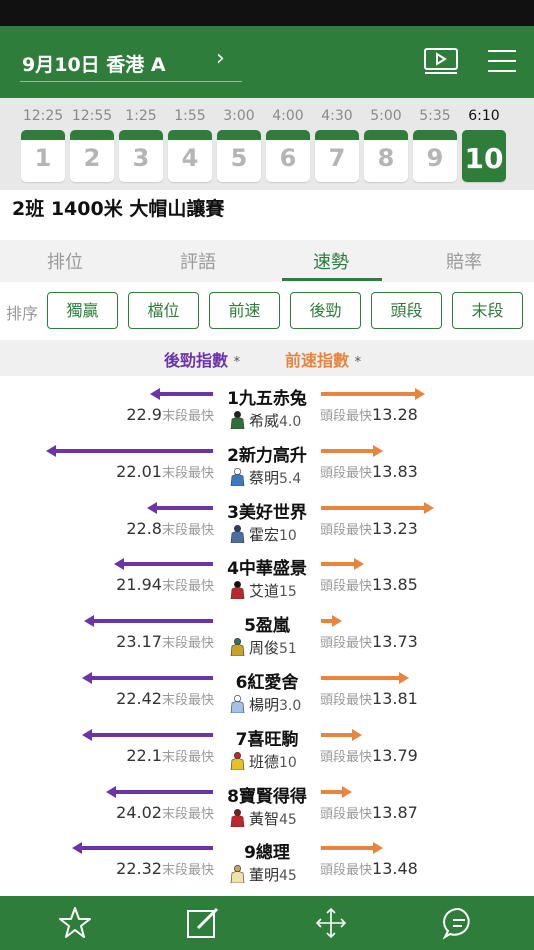 This screenshot has width=534, height=950. What do you see at coordinates (43, 156) in the screenshot?
I see `race-card: 1` at bounding box center [43, 156].